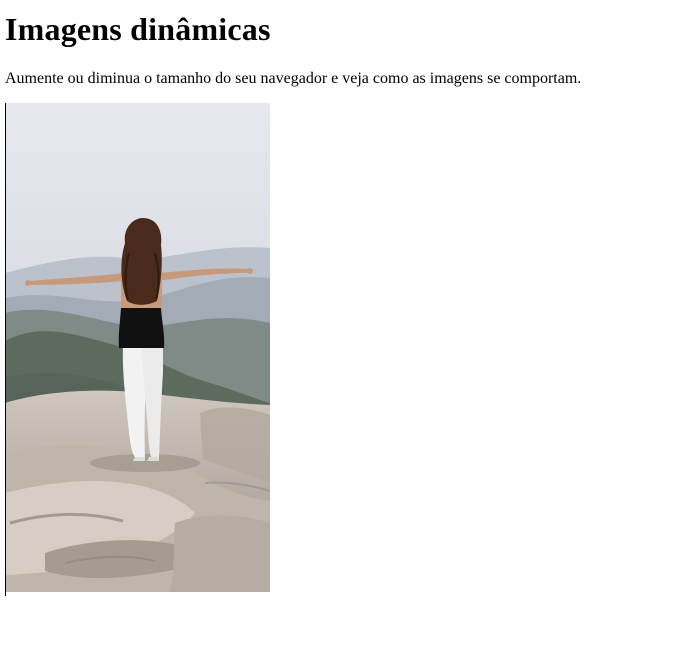  Describe the element at coordinates (138, 29) in the screenshot. I see `page-title: Imagens dinâmicas` at that location.